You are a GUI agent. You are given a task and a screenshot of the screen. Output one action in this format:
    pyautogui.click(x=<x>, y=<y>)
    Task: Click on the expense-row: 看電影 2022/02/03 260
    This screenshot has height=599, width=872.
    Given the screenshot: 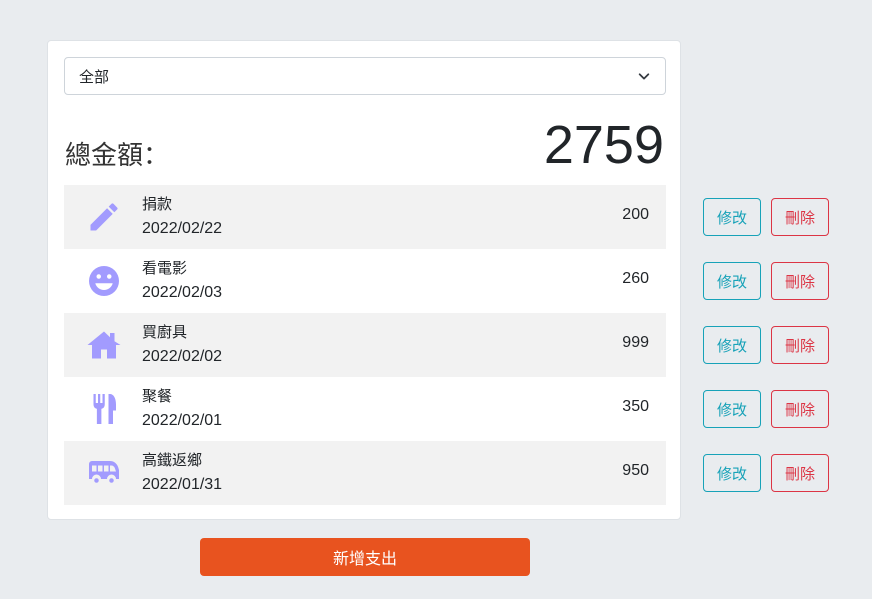 What is the action you would take?
    pyautogui.click(x=365, y=281)
    